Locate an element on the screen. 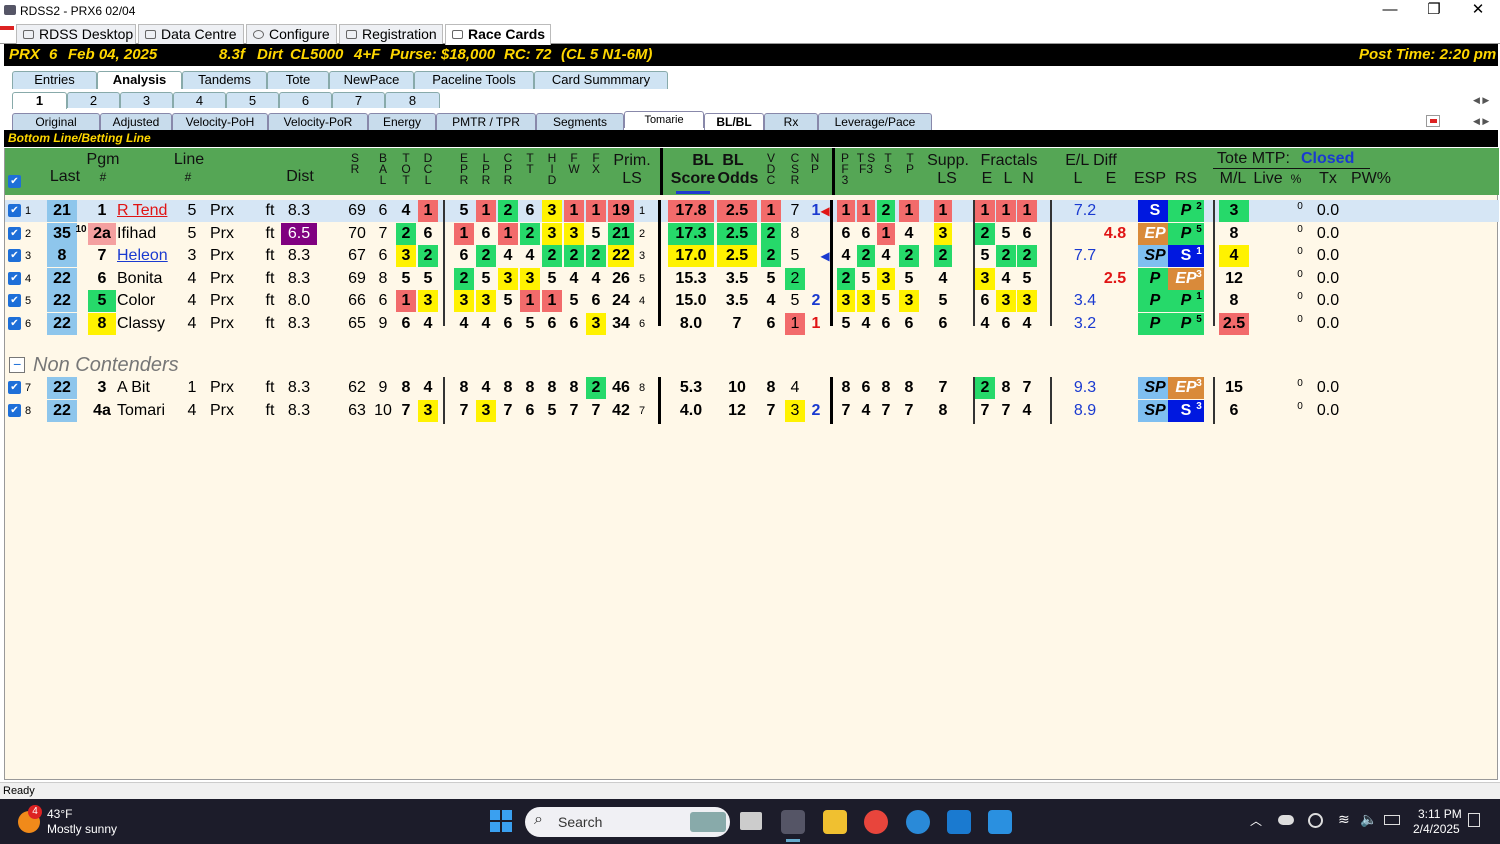 The height and width of the screenshot is (844, 1500). help-icon is located at coordinates (918, 822).